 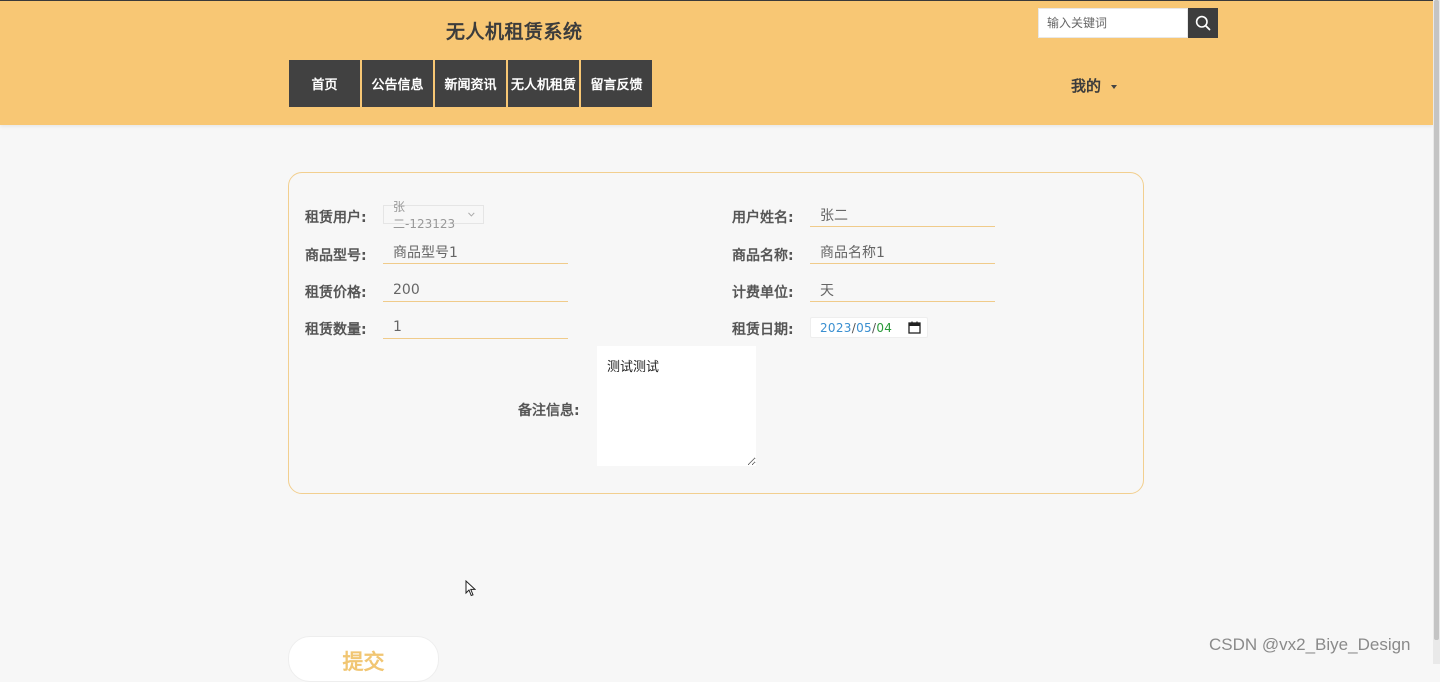 What do you see at coordinates (336, 256) in the screenshot?
I see `product-model-label: 商品型号:` at bounding box center [336, 256].